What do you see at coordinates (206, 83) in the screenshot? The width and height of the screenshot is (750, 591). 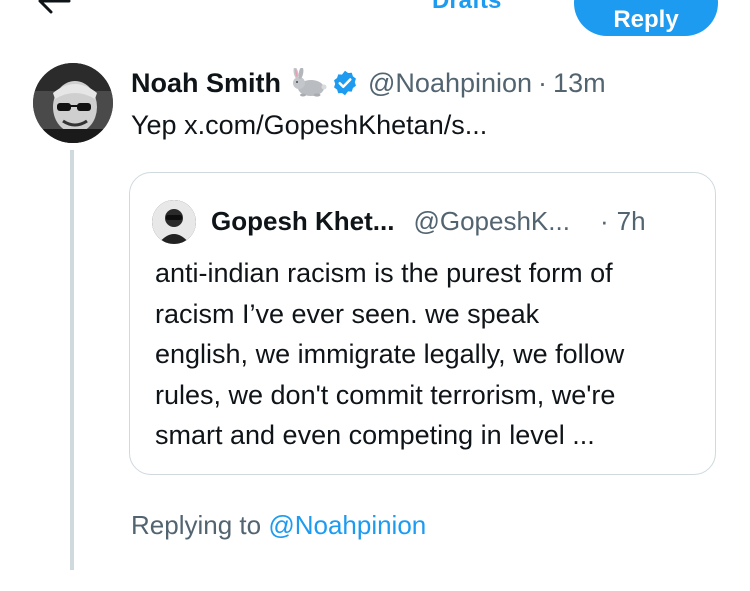 I see `author-name: Noah Smith` at bounding box center [206, 83].